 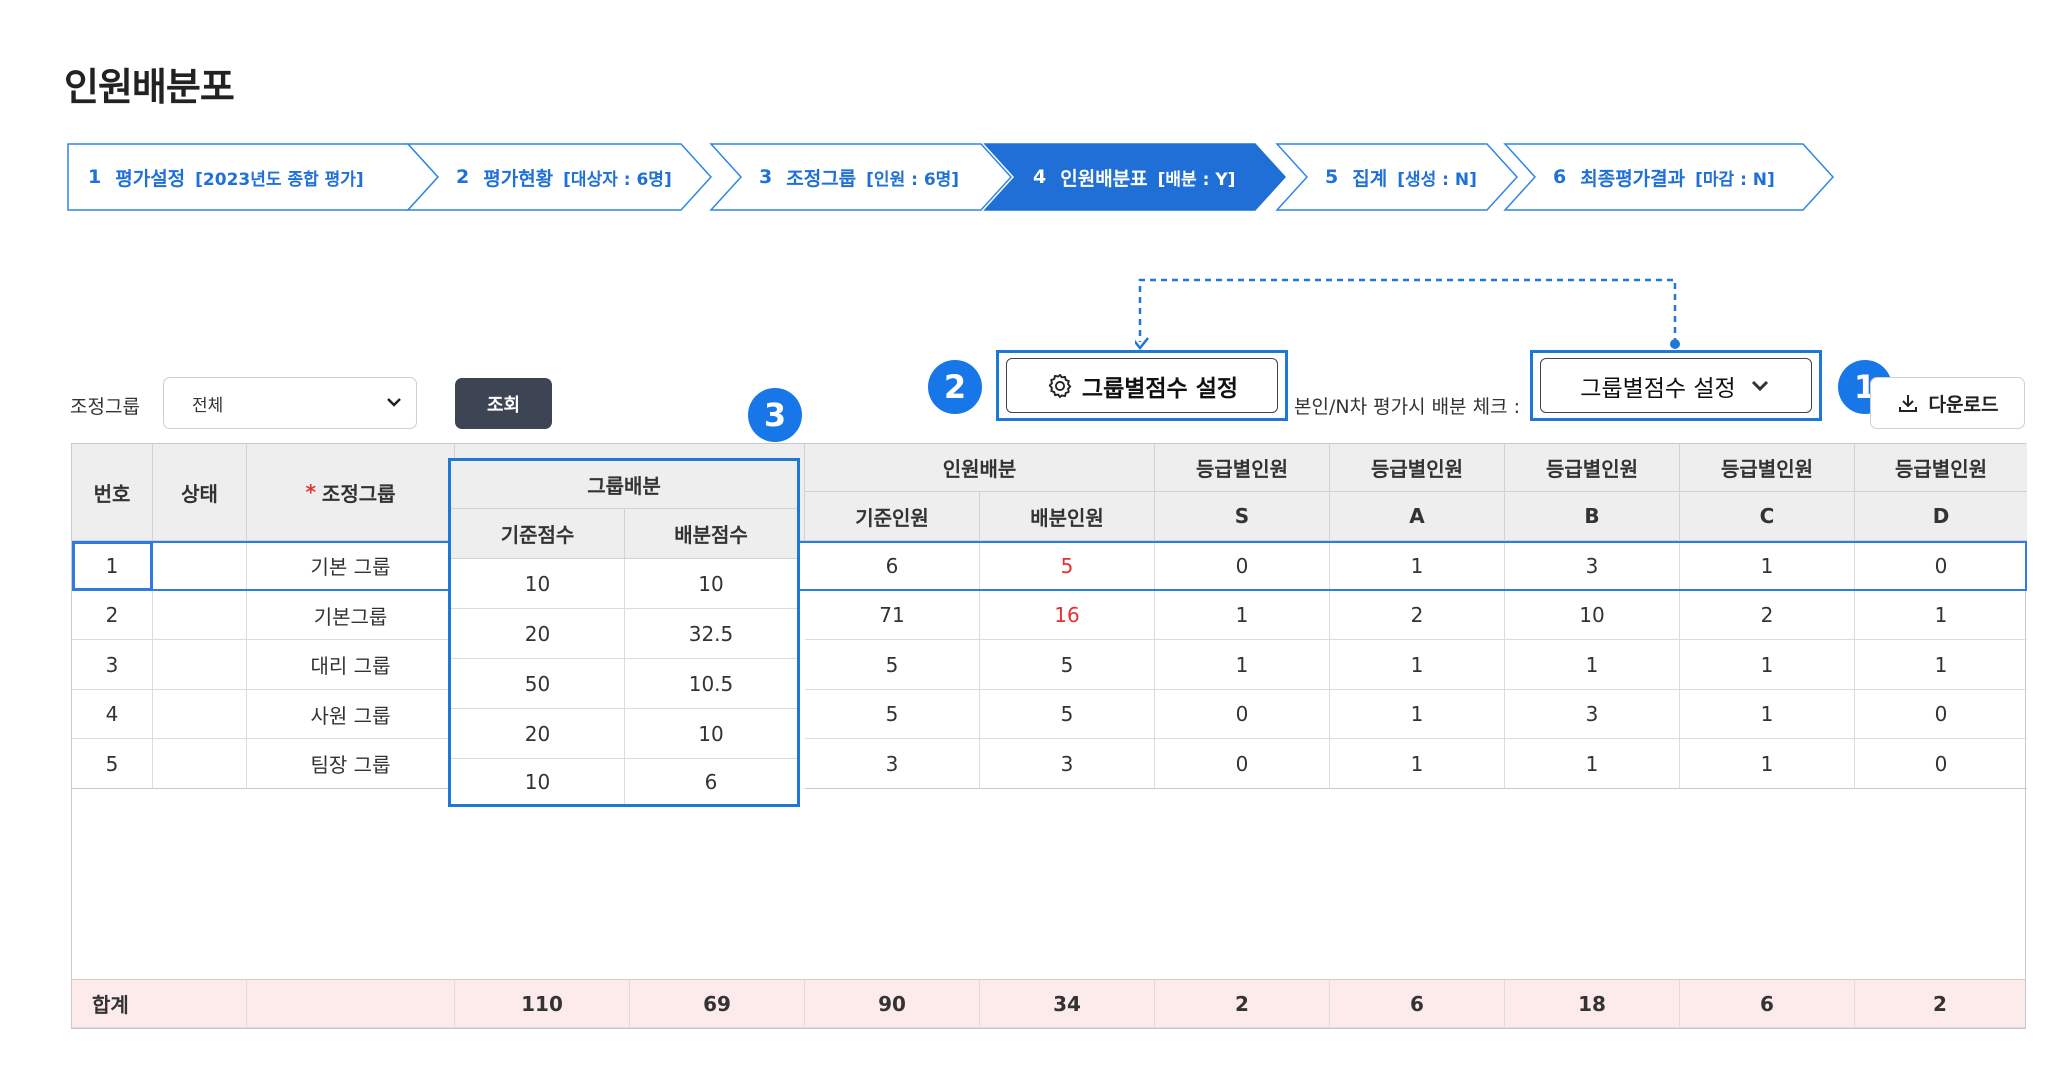 What do you see at coordinates (1417, 516) in the screenshot?
I see `header-grade-a: A` at bounding box center [1417, 516].